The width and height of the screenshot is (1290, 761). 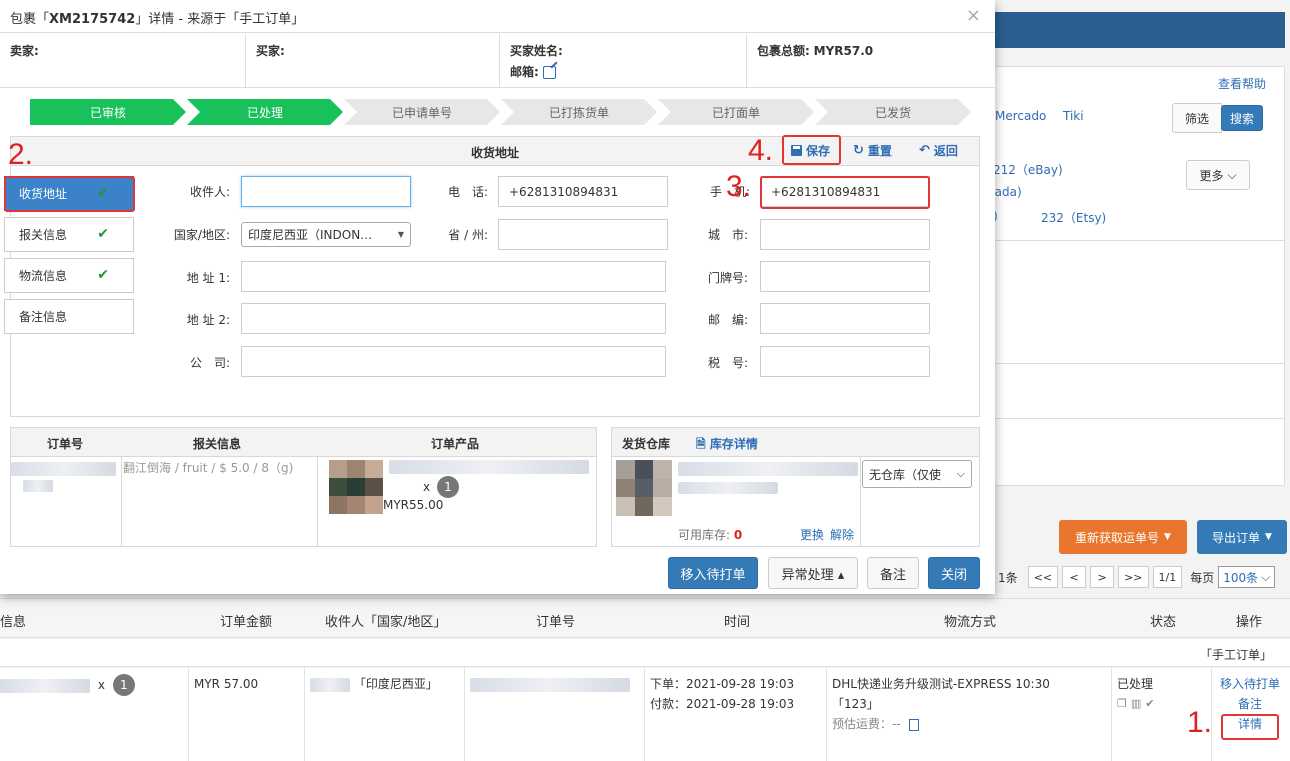 What do you see at coordinates (69, 194) in the screenshot?
I see `annotation-box-address-tab` at bounding box center [69, 194].